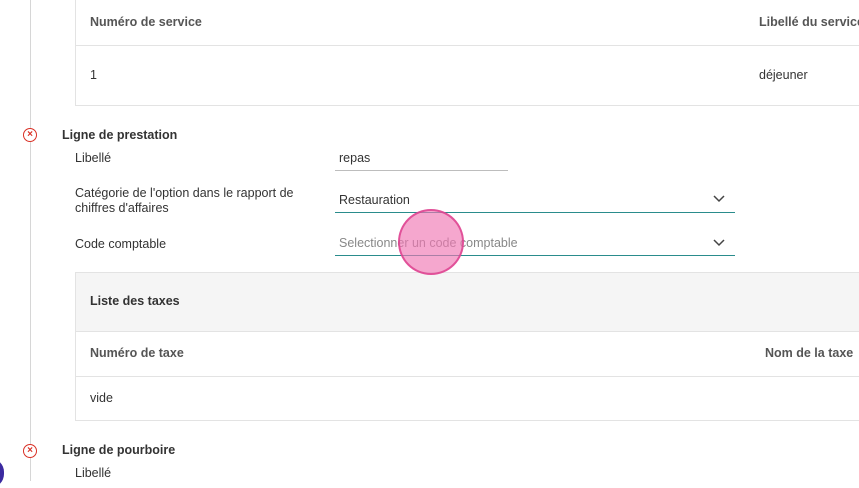 The height and width of the screenshot is (488, 859). Describe the element at coordinates (93, 158) in the screenshot. I see `libelle-label: Libellé` at that location.